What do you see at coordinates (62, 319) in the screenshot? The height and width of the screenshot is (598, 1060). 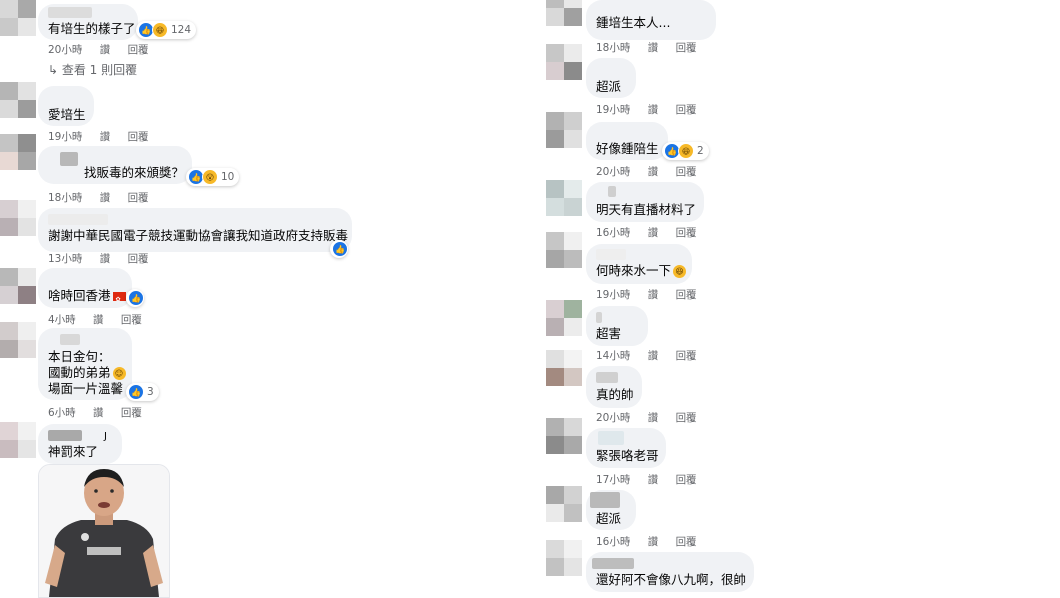 I see `timestamp: 4小時` at bounding box center [62, 319].